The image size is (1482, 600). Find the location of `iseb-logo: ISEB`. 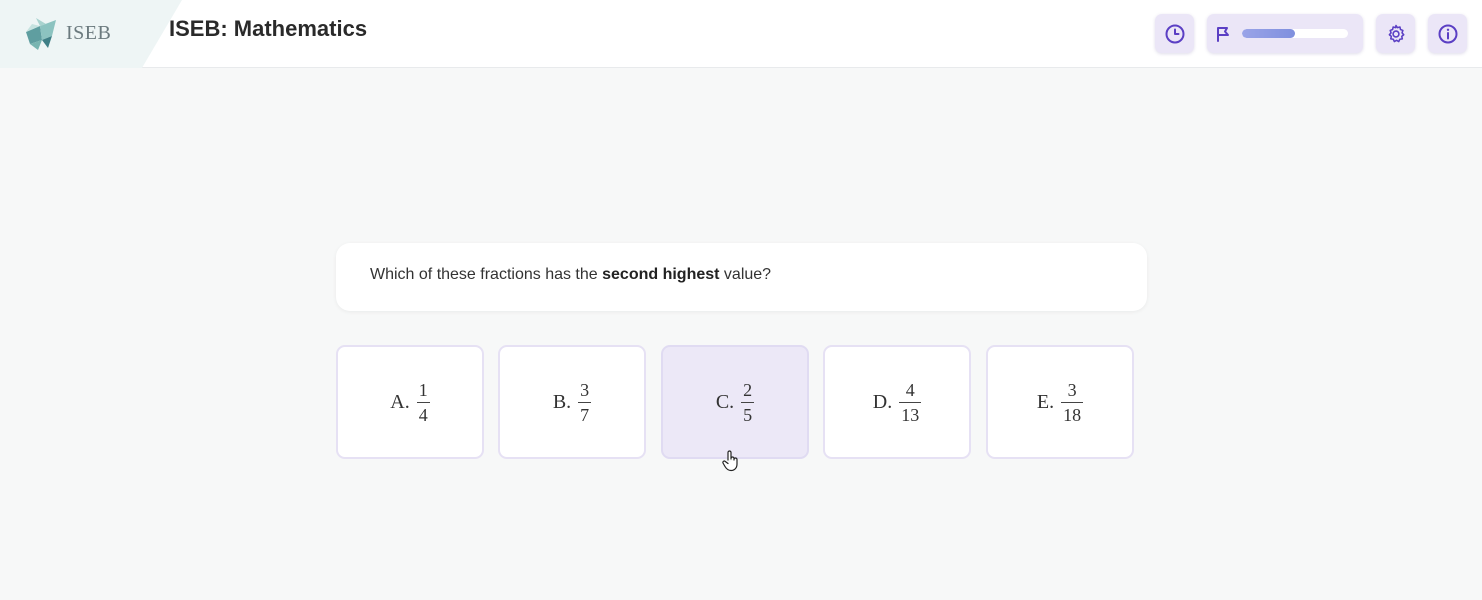

iseb-logo: ISEB is located at coordinates (72, 33).